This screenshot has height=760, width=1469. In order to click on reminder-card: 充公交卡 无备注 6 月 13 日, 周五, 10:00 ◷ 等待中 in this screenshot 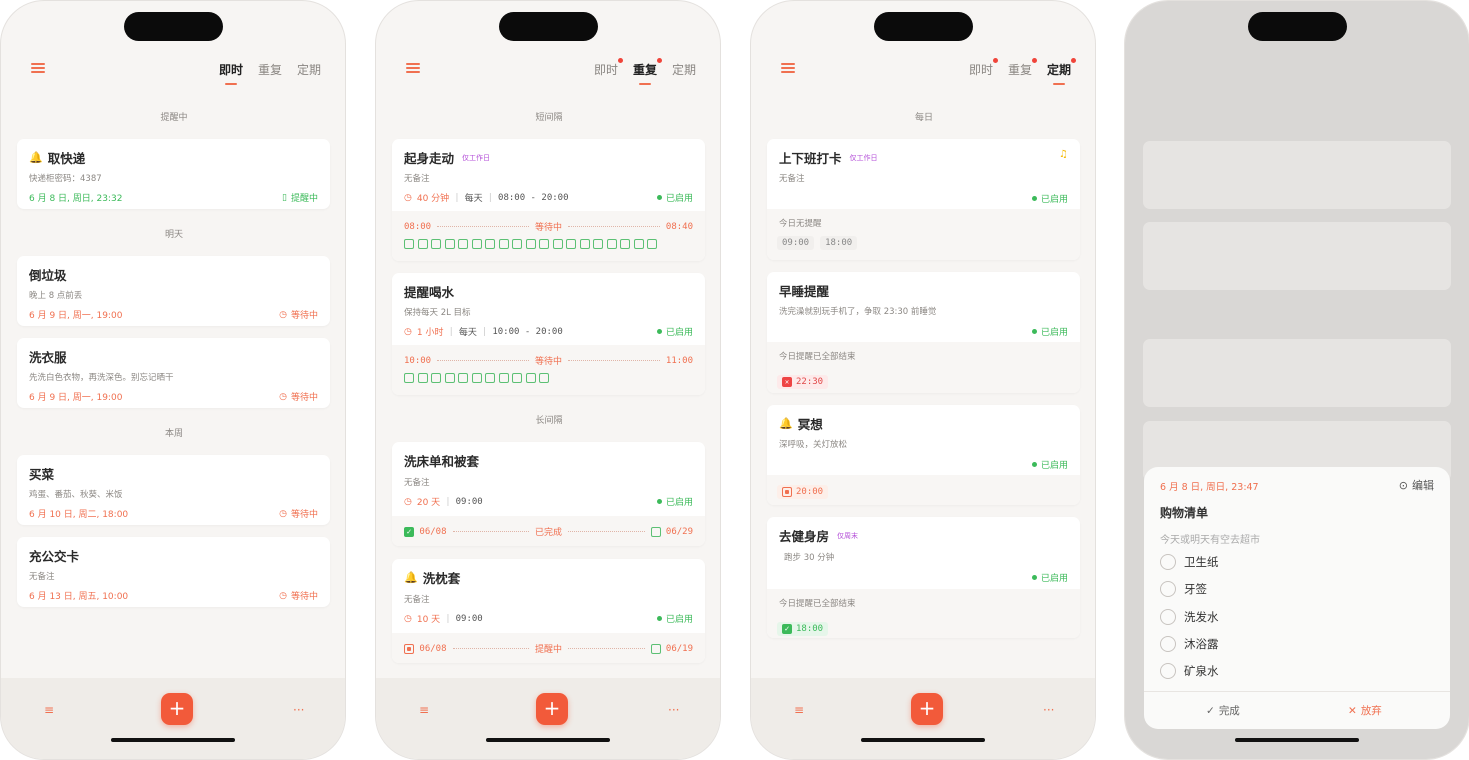, I will do `click(173, 572)`.